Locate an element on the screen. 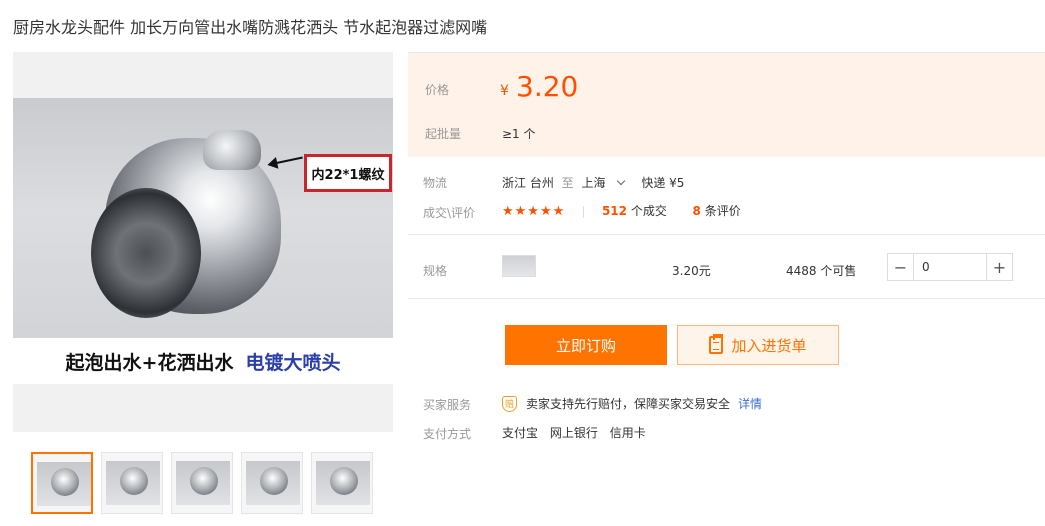 This screenshot has height=526, width=1045. stock-count: 4488 个可售 is located at coordinates (821, 271).